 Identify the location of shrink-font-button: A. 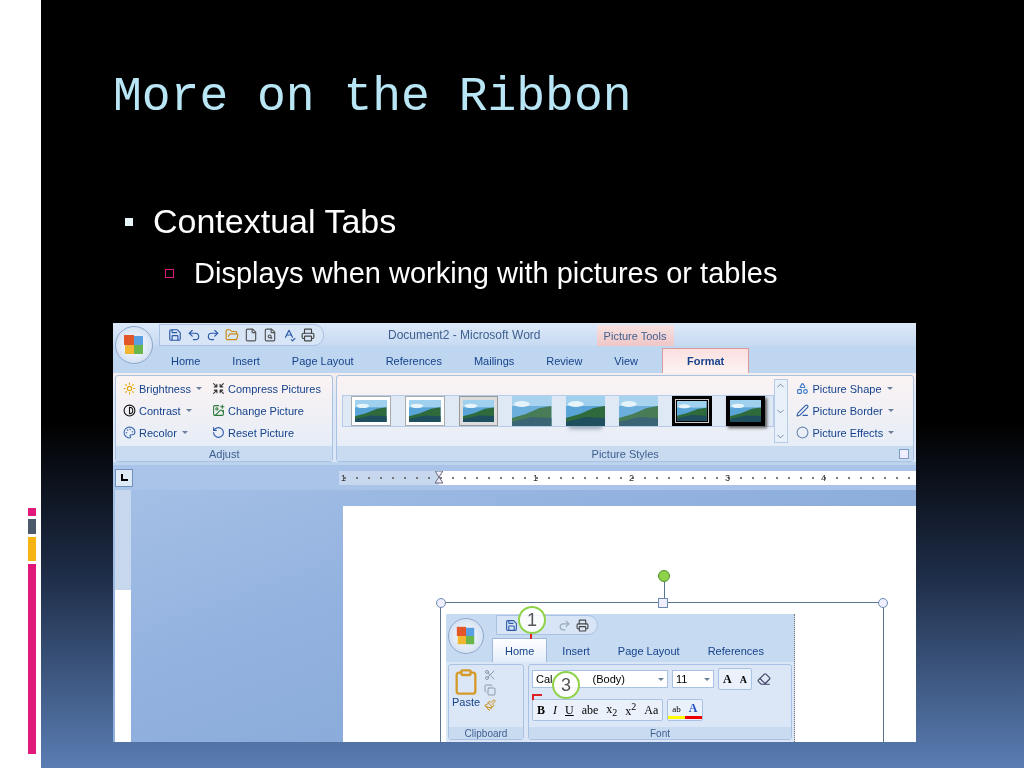
(743, 679).